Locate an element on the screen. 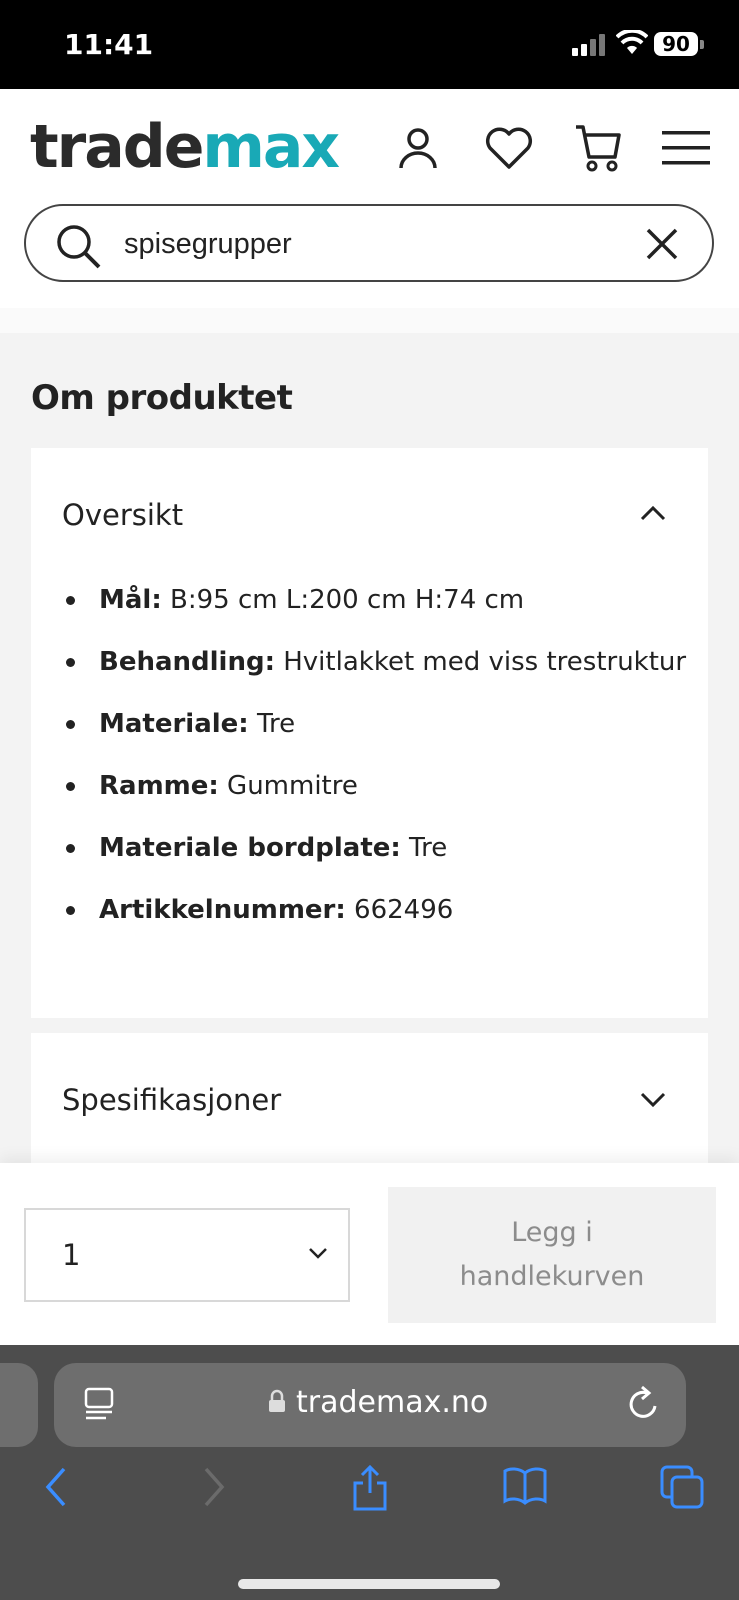 The height and width of the screenshot is (1600, 739). search-icon is located at coordinates (79, 247).